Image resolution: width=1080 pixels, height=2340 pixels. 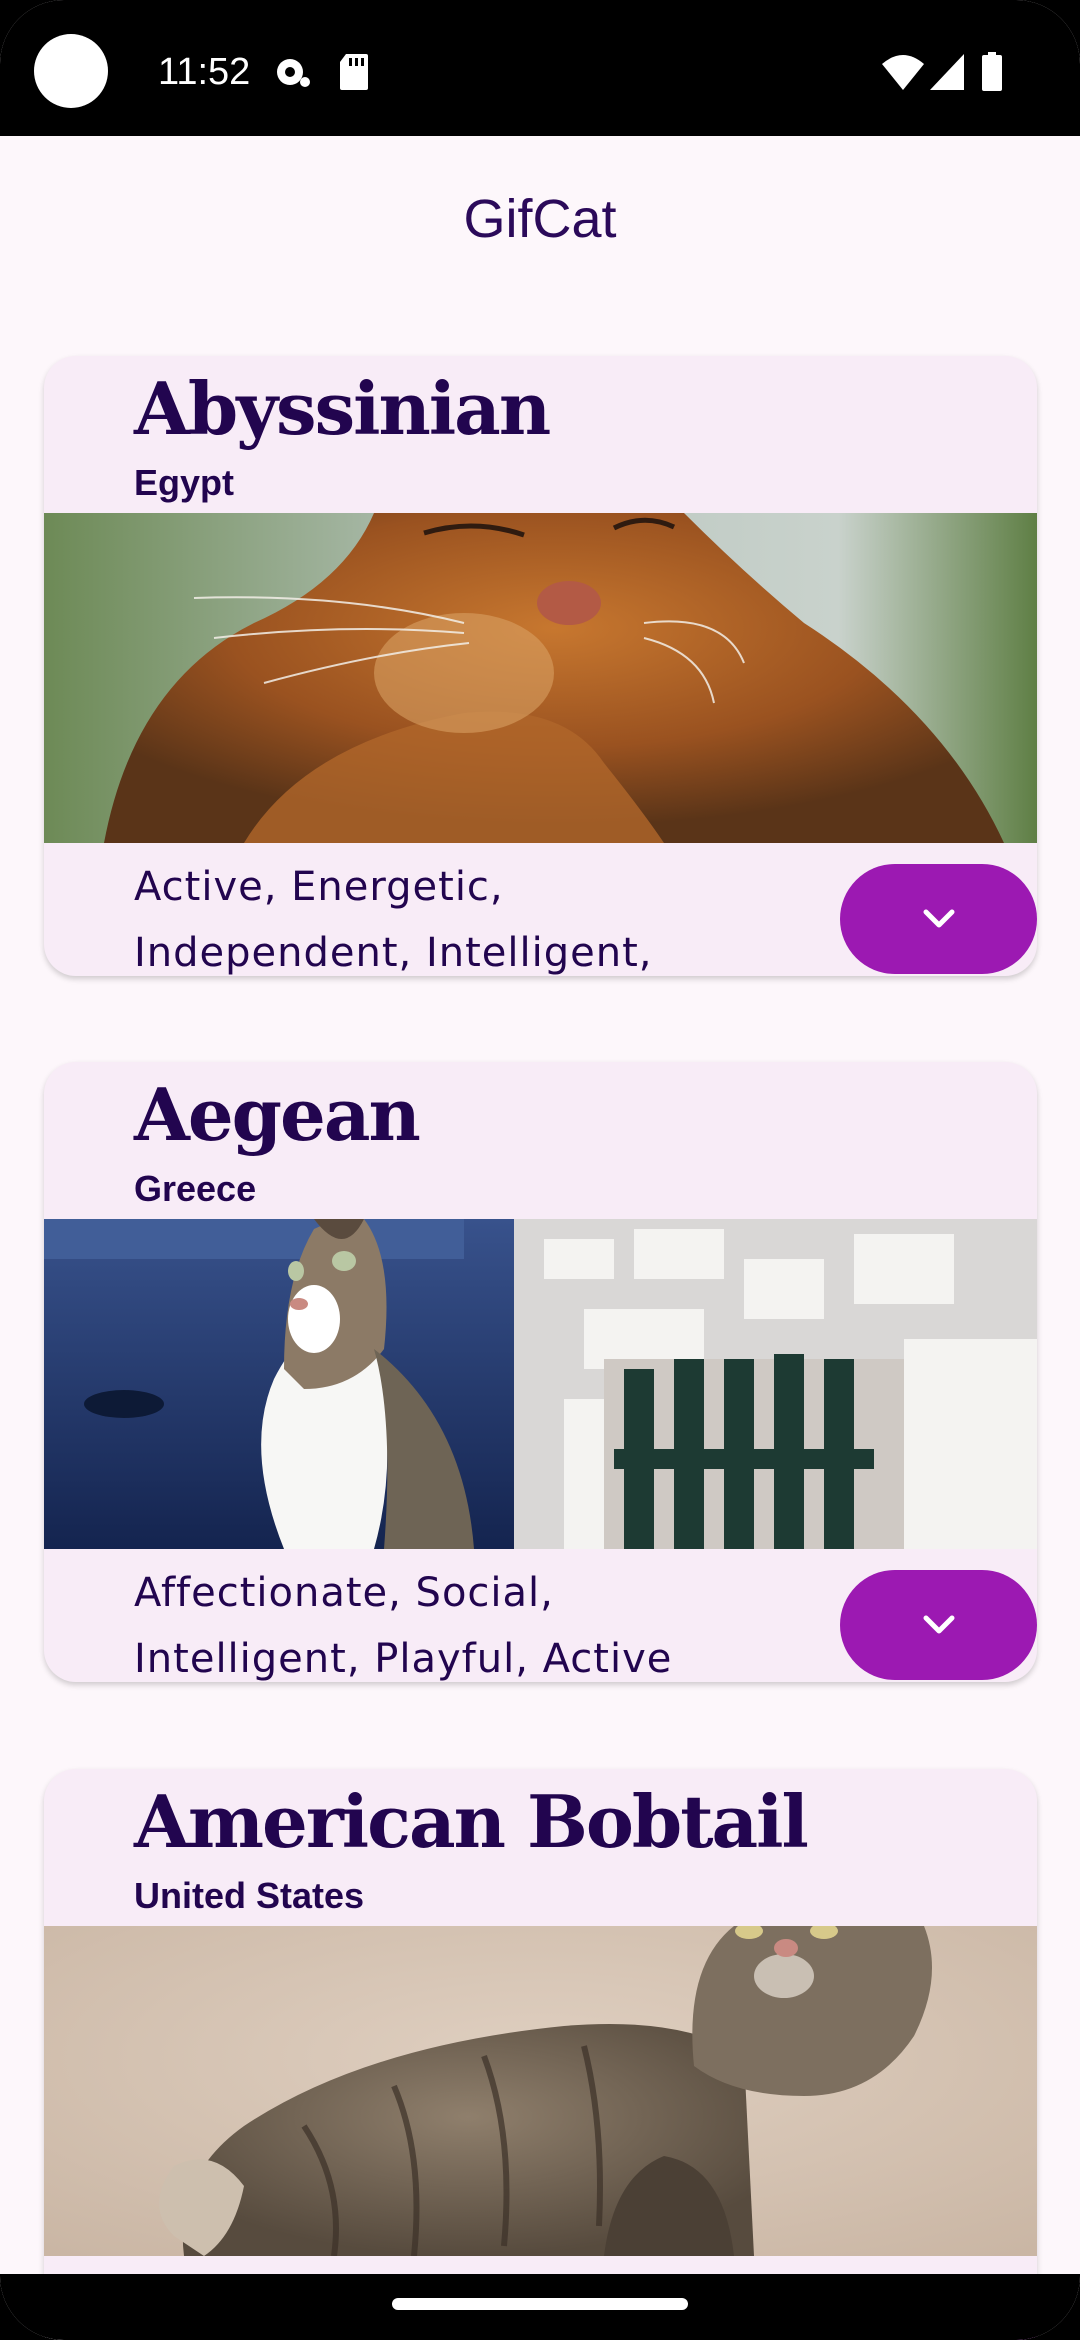 What do you see at coordinates (249, 1895) in the screenshot?
I see `breed-origin: United States` at bounding box center [249, 1895].